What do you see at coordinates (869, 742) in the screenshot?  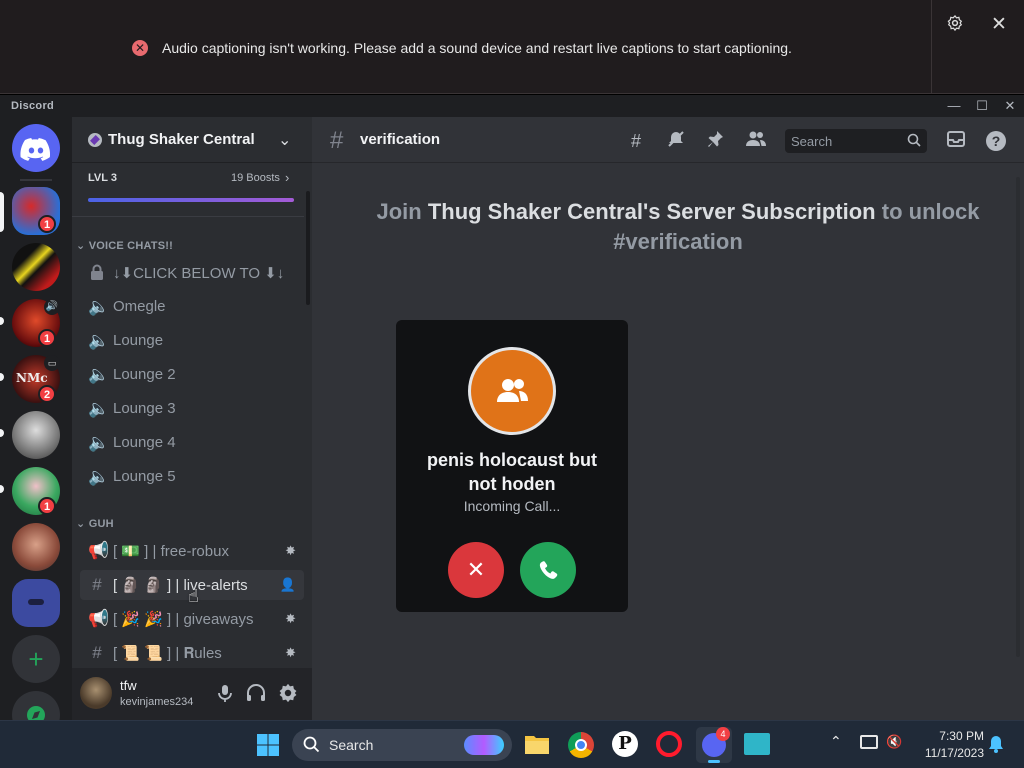 I see `display-icon` at bounding box center [869, 742].